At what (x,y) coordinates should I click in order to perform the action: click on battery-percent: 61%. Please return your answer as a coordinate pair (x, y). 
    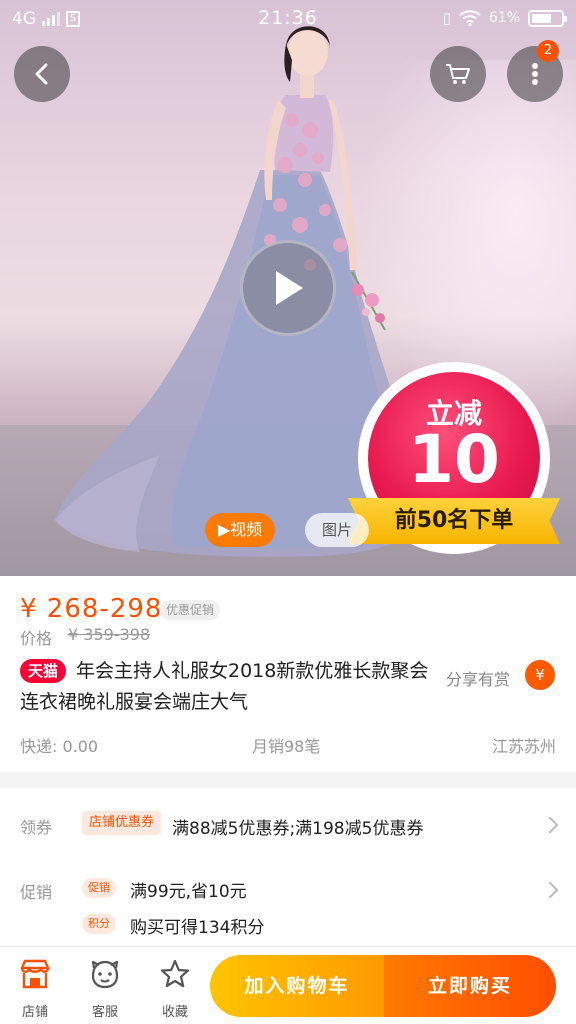
    Looking at the image, I should click on (504, 18).